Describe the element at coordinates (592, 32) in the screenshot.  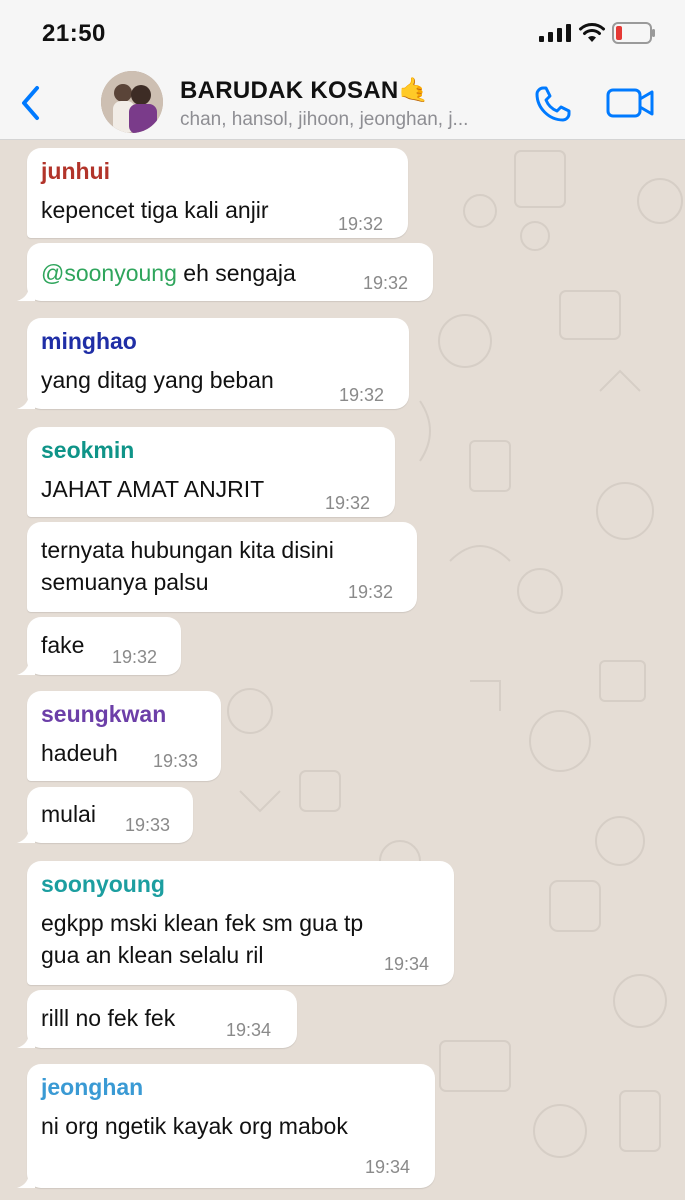
I see `wifi-icon` at that location.